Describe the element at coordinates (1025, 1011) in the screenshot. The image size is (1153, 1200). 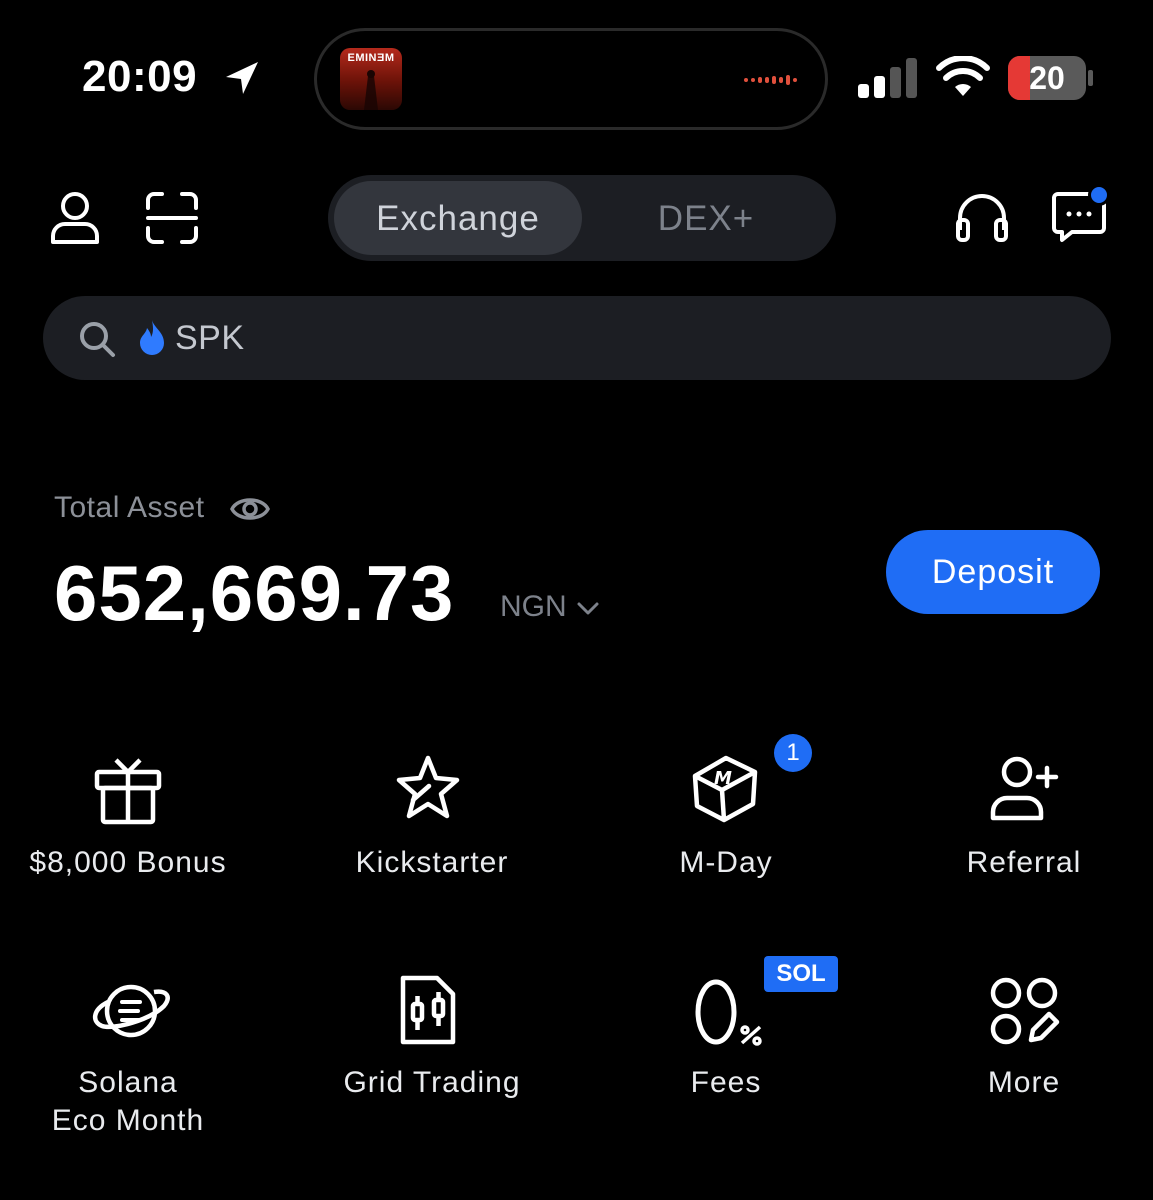
I see `more-apps-icon` at that location.